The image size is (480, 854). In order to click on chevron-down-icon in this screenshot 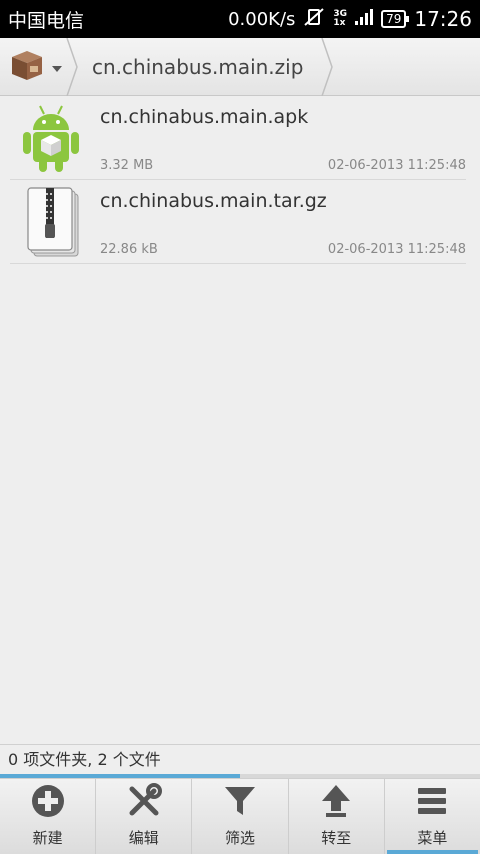, I will do `click(57, 66)`.